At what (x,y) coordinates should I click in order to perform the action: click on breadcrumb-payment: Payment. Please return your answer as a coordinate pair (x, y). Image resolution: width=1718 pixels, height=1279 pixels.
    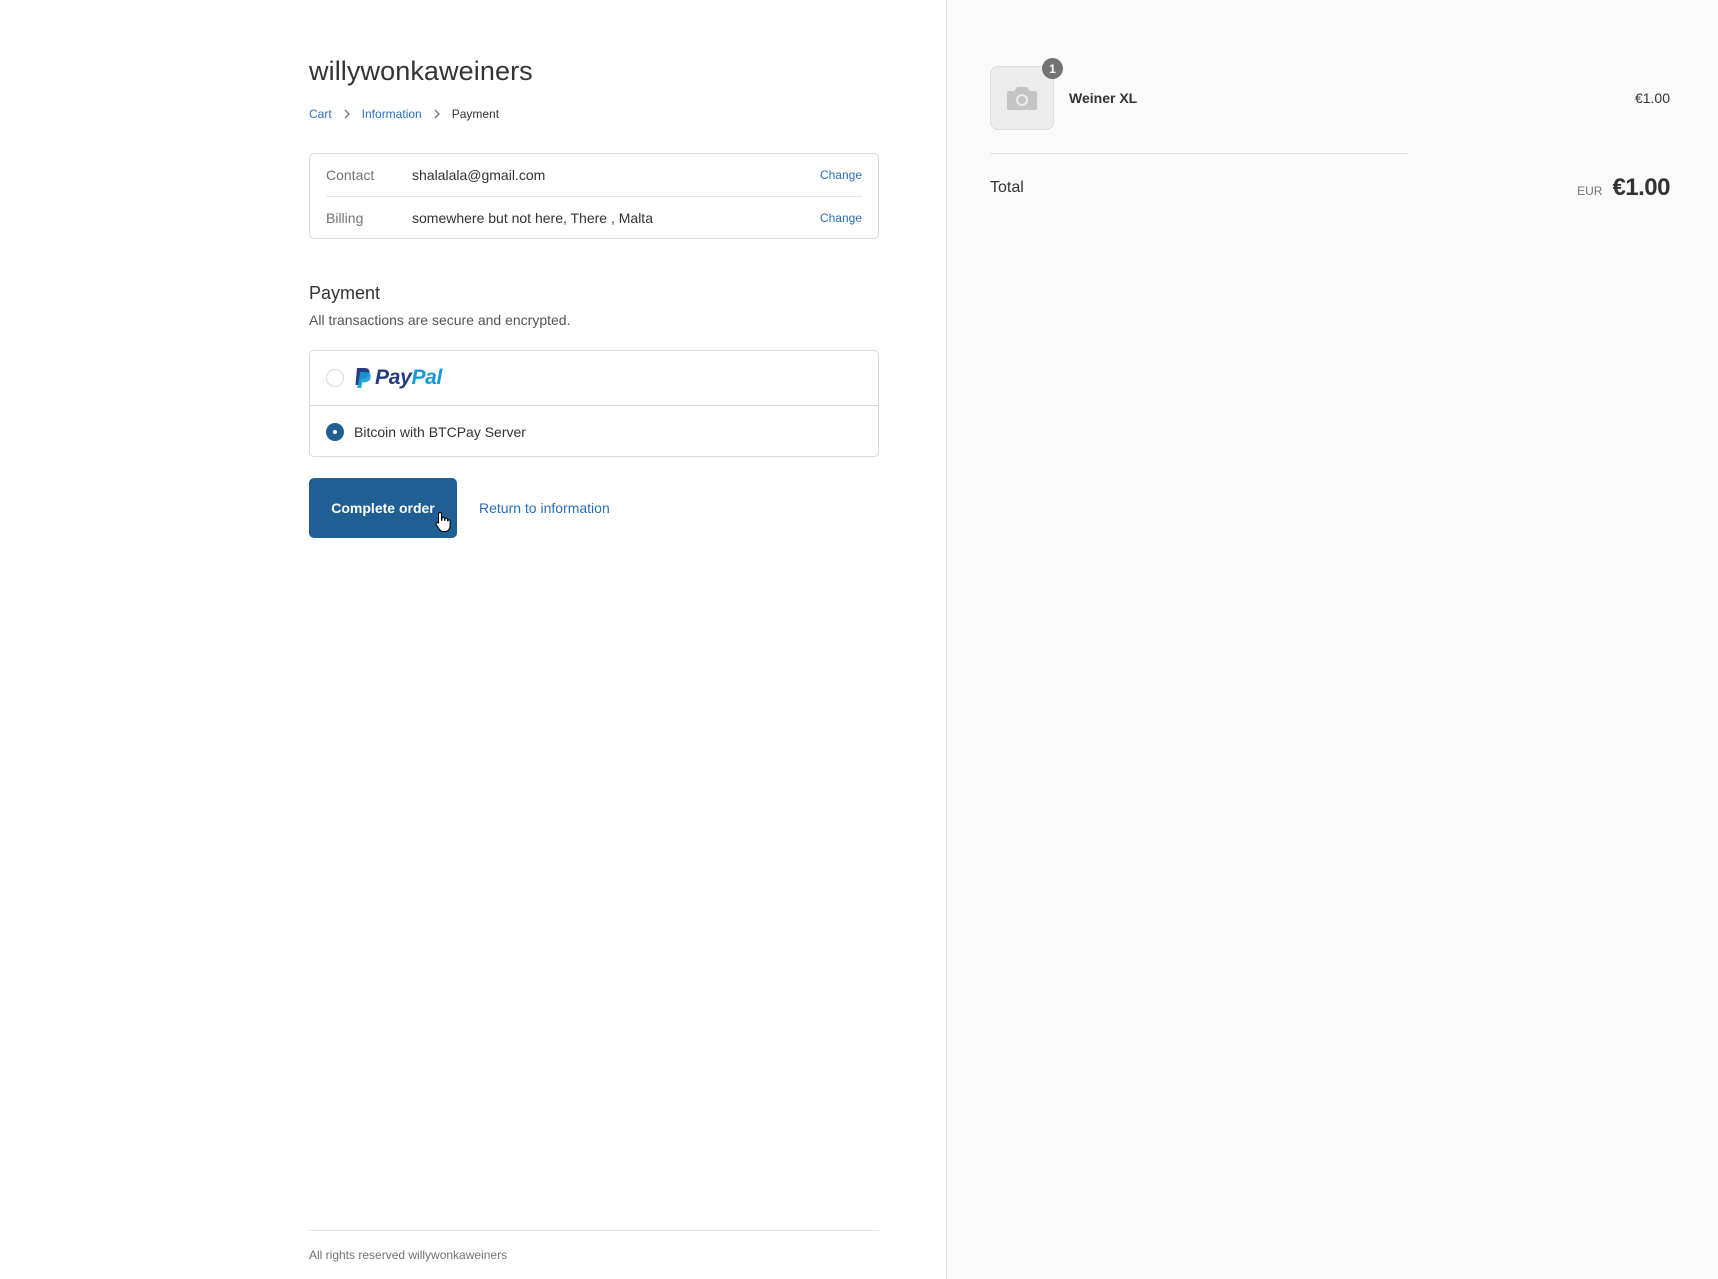
    Looking at the image, I should click on (475, 114).